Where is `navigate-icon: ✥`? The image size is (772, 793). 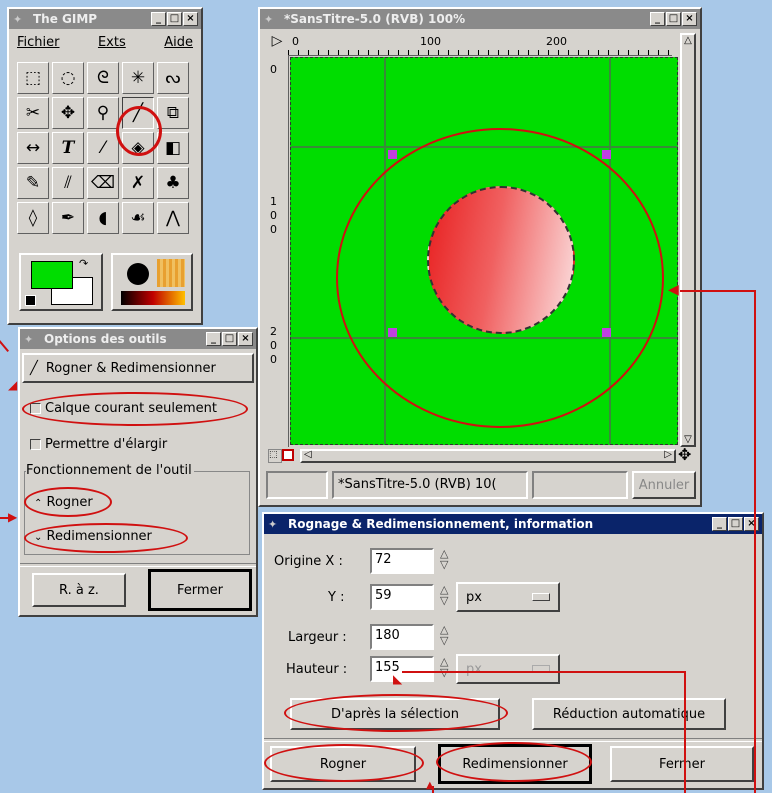
navigate-icon: ✥ is located at coordinates (684, 454).